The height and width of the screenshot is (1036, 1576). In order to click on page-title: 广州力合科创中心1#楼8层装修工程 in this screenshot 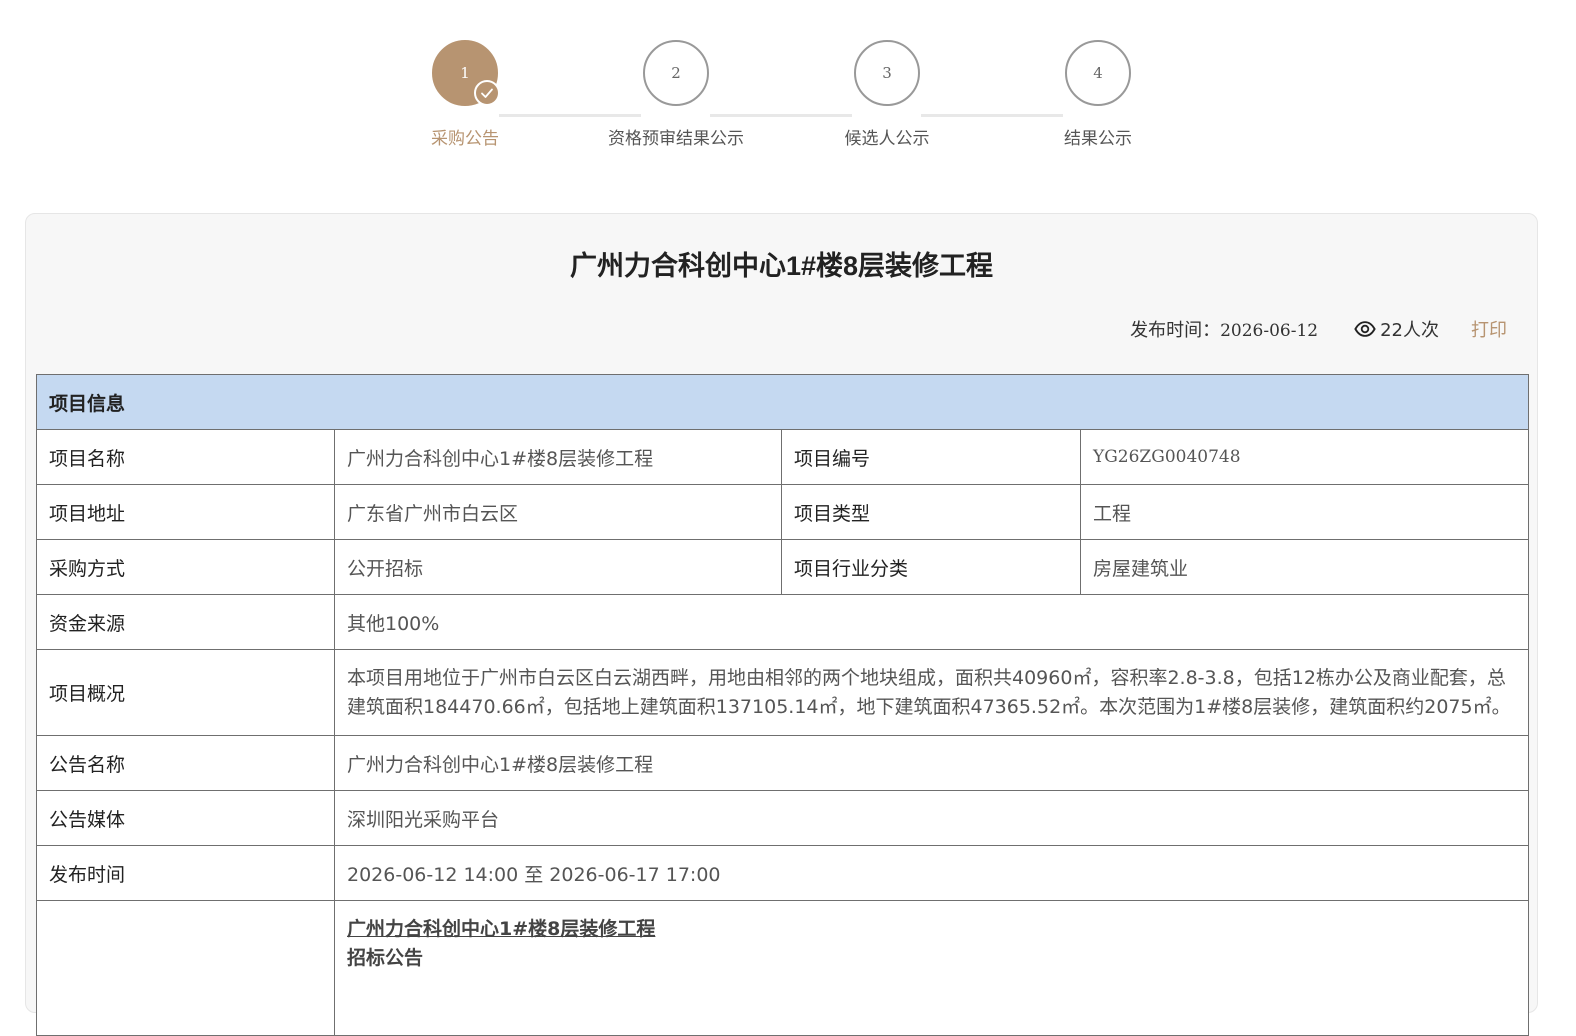, I will do `click(781, 266)`.